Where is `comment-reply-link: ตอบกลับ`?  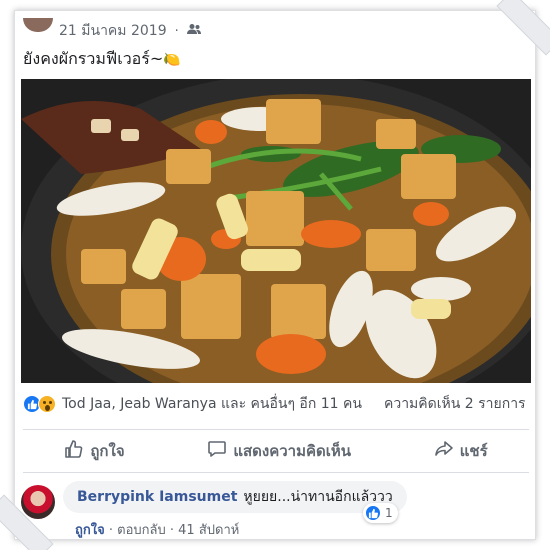 comment-reply-link: ตอบกลับ is located at coordinates (141, 530).